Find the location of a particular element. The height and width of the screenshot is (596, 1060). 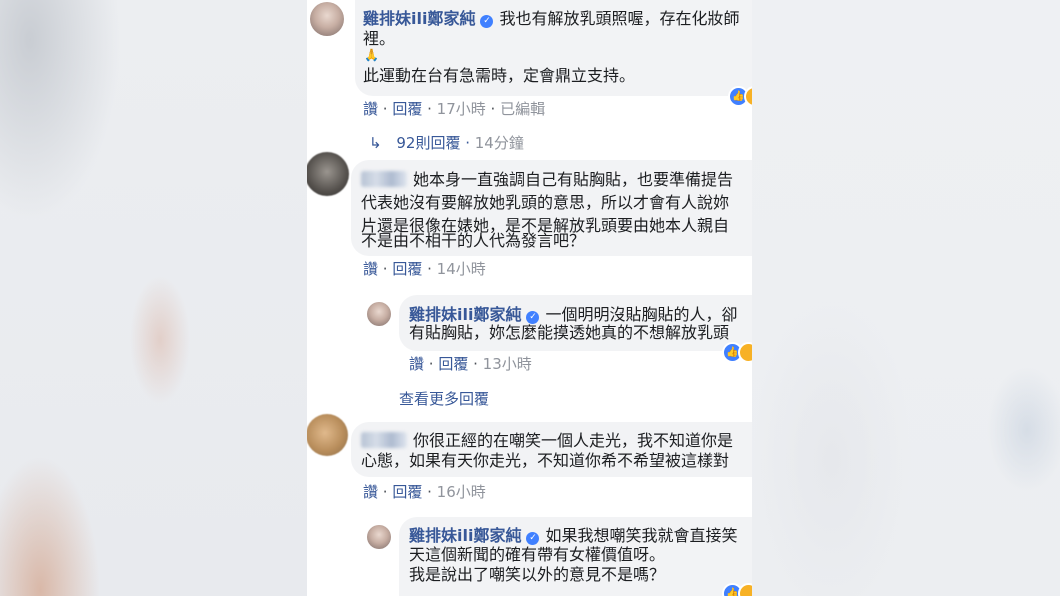

comment-line: 不是由不相干的人代為發言吧？ is located at coordinates (473, 240).